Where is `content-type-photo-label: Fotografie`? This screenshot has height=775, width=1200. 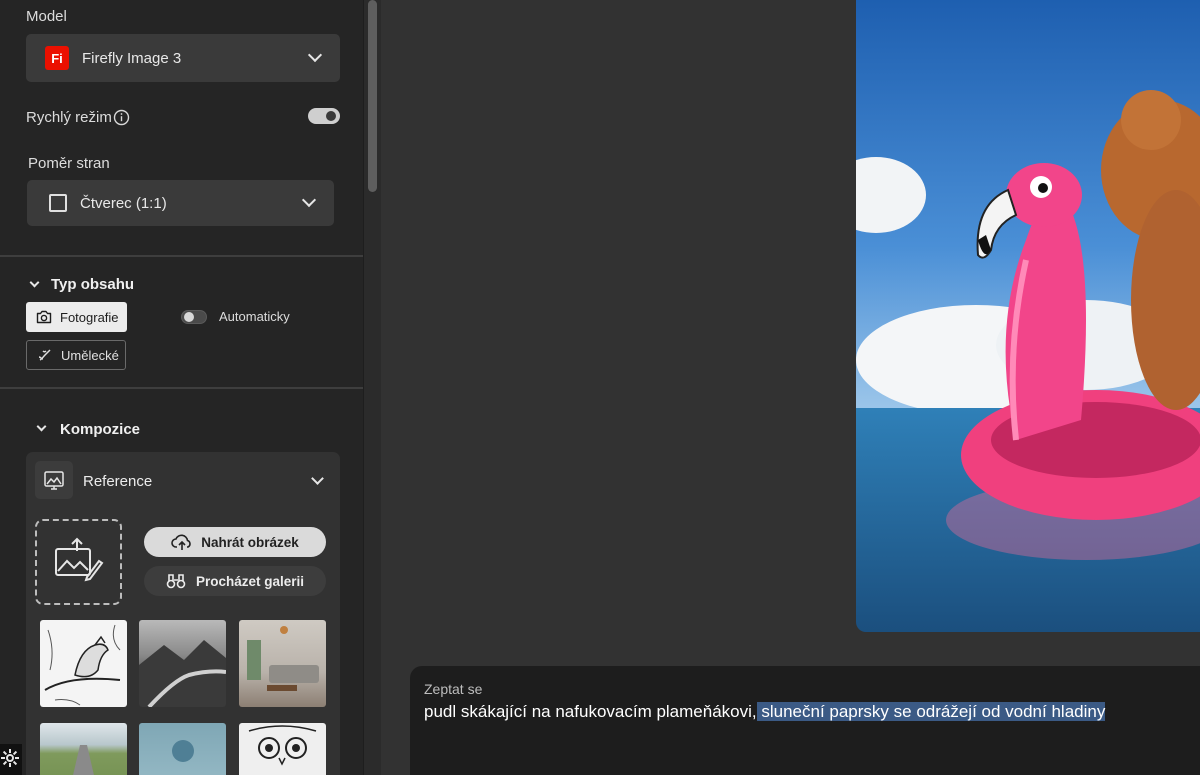
content-type-photo-label: Fotografie is located at coordinates (89, 317).